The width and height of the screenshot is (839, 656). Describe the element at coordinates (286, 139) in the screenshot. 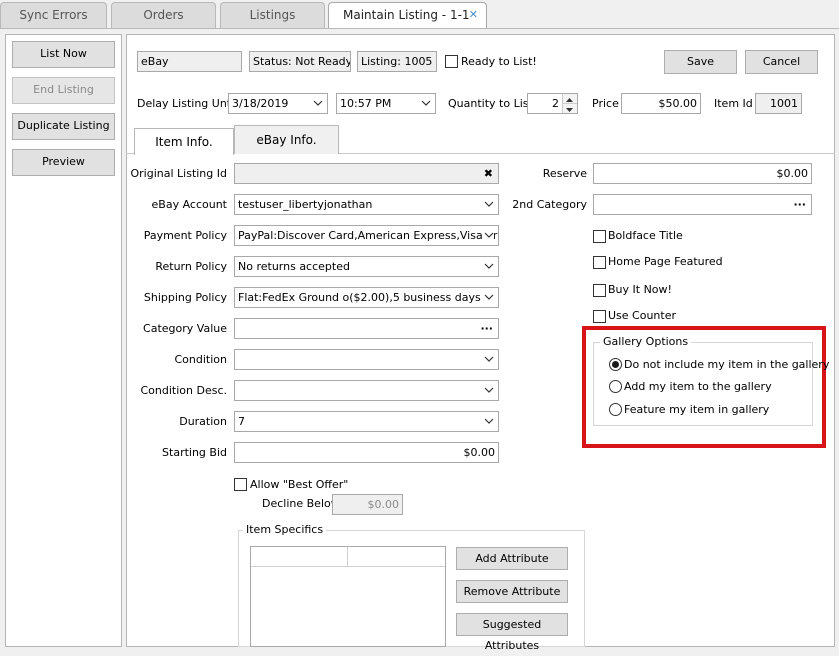

I see `tab-ebay-info: eBay Info.` at that location.